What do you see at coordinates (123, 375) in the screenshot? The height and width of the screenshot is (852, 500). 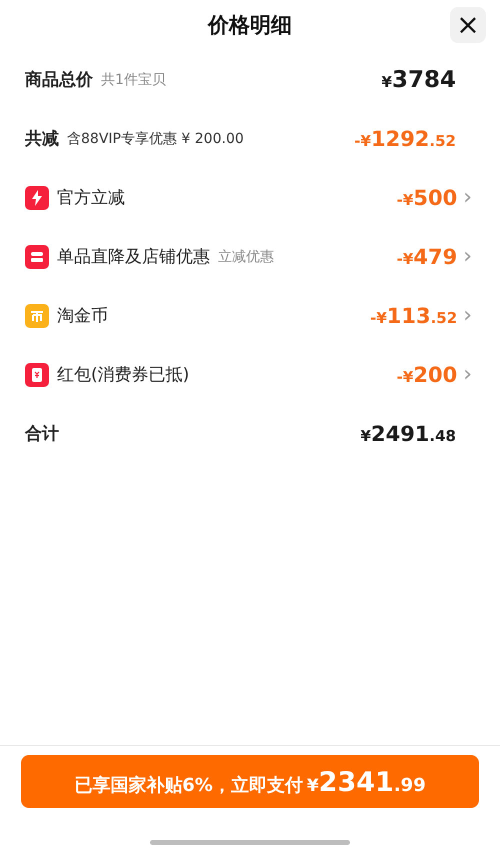 I see `row-label: 红包(消费券已抵)` at bounding box center [123, 375].